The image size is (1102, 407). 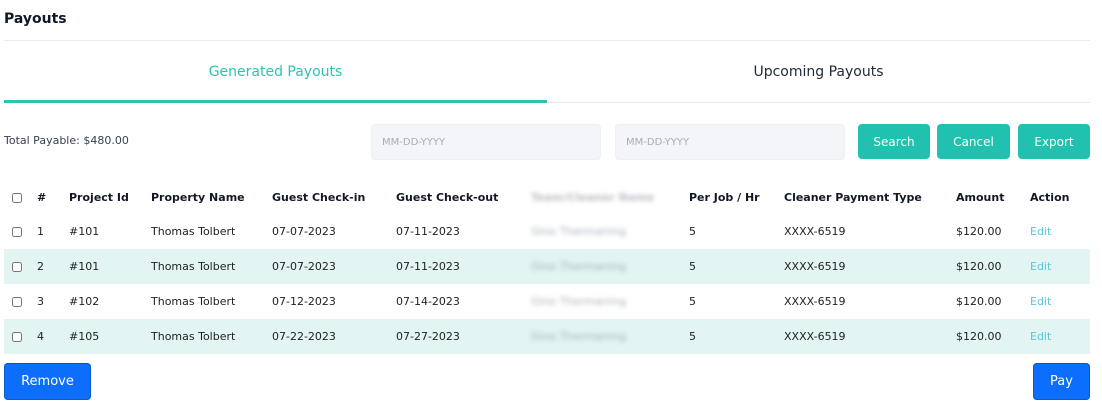 What do you see at coordinates (53, 336) in the screenshot?
I see `row-number: 4` at bounding box center [53, 336].